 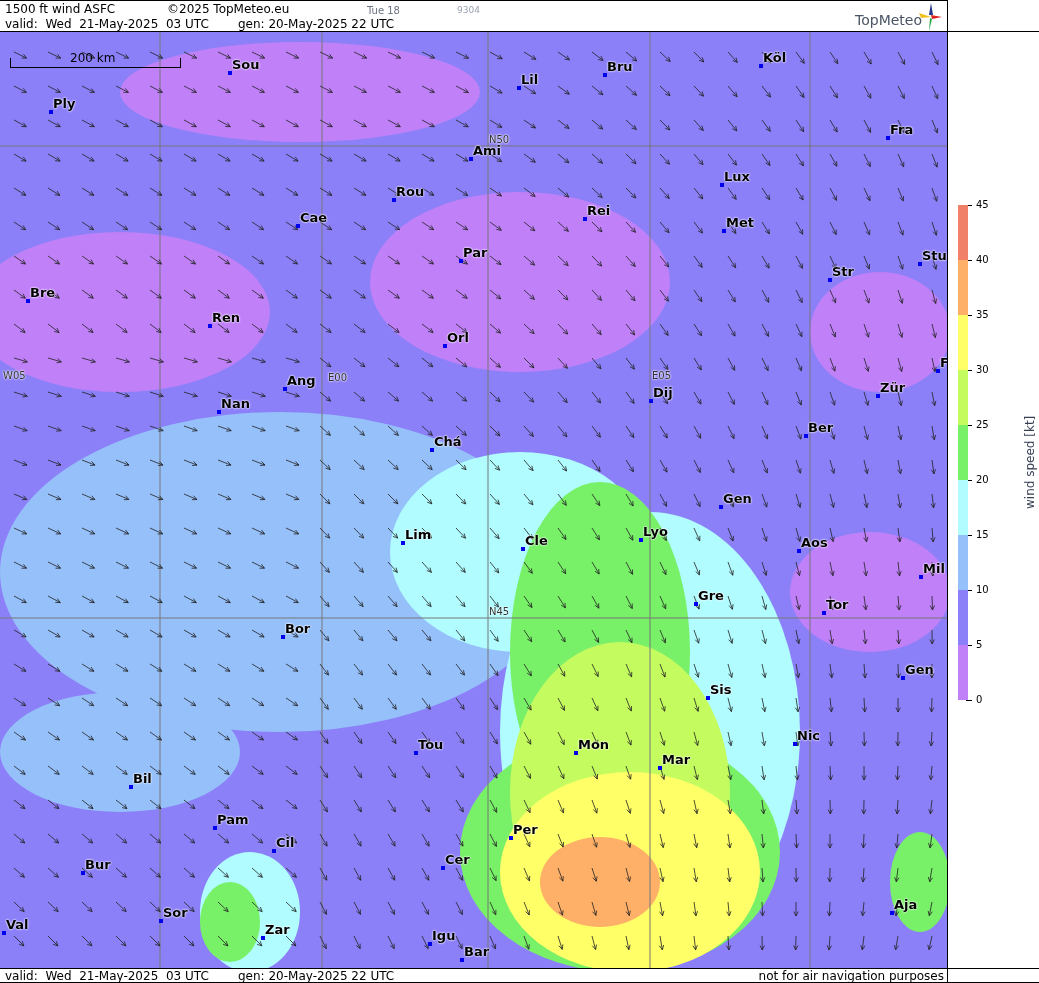 What do you see at coordinates (17, 924) in the screenshot?
I see `city-label: Val` at bounding box center [17, 924].